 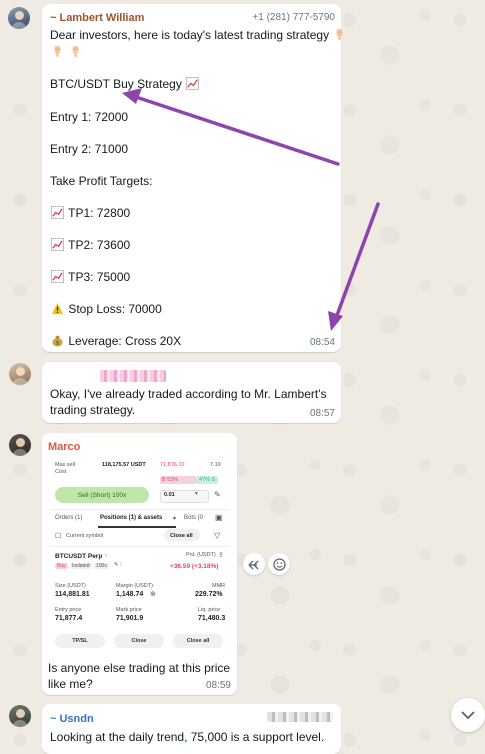 I want to click on forward-icon, so click(x=253, y=564).